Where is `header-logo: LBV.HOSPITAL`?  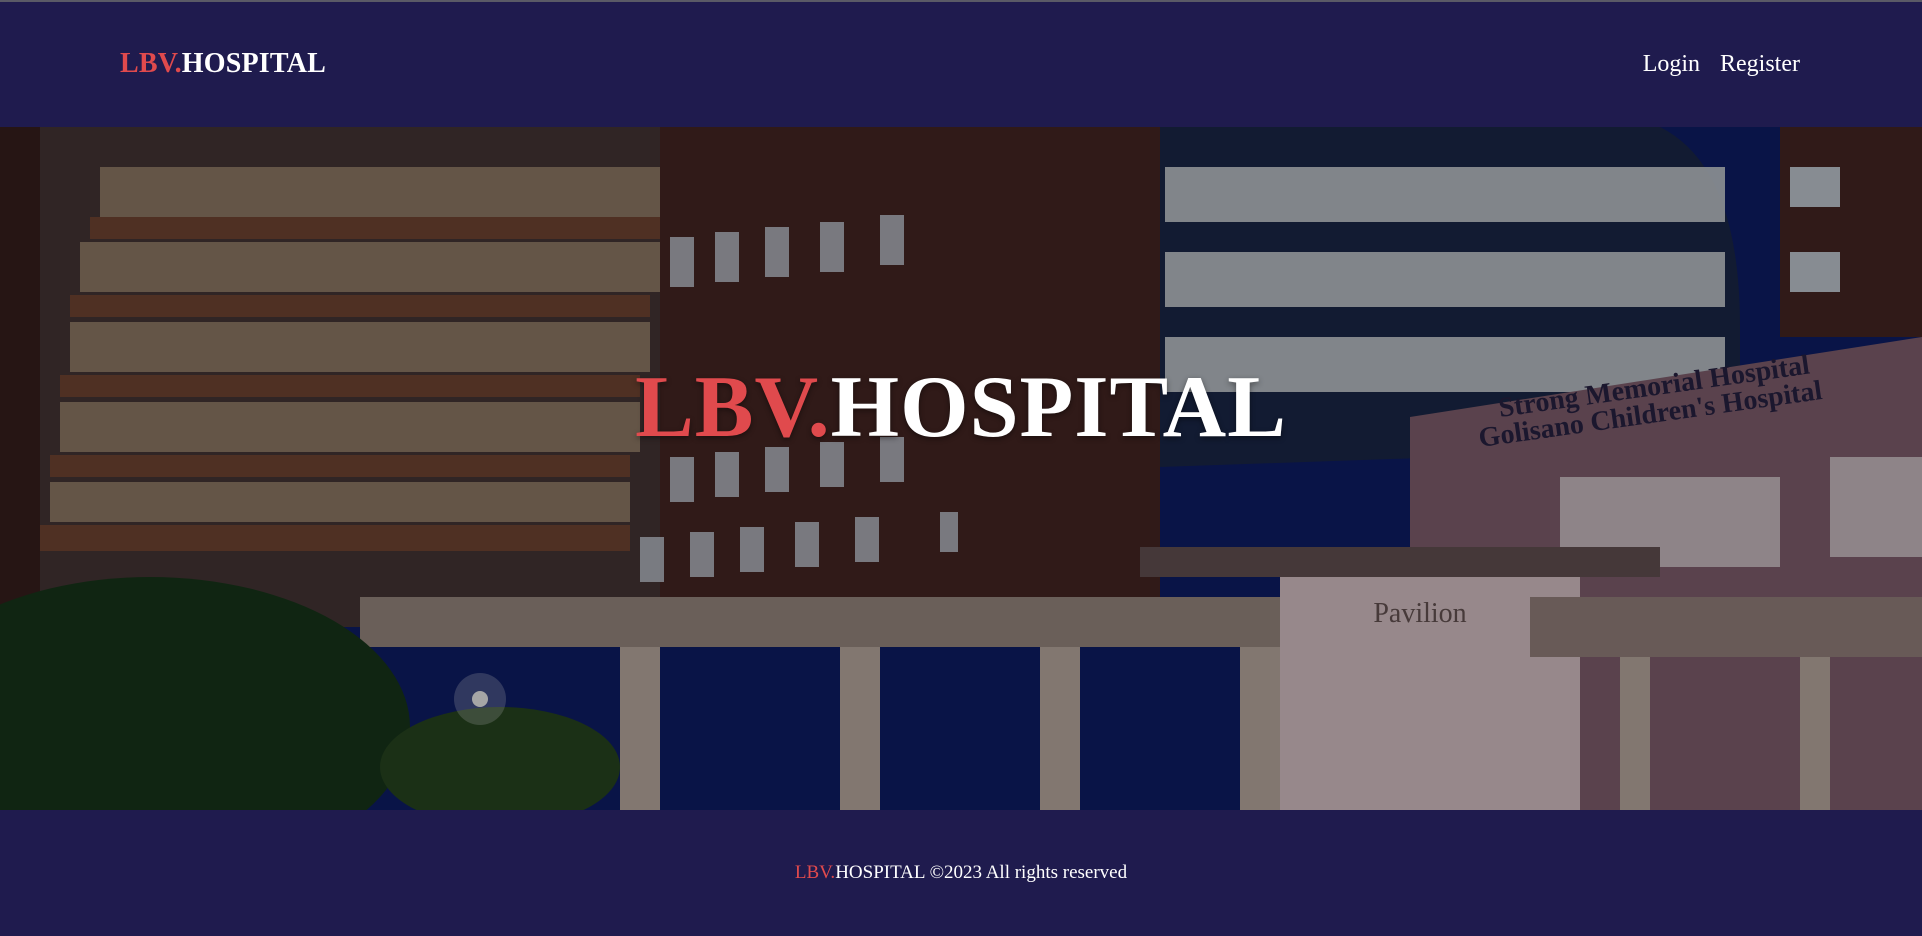 header-logo: LBV.HOSPITAL is located at coordinates (223, 64).